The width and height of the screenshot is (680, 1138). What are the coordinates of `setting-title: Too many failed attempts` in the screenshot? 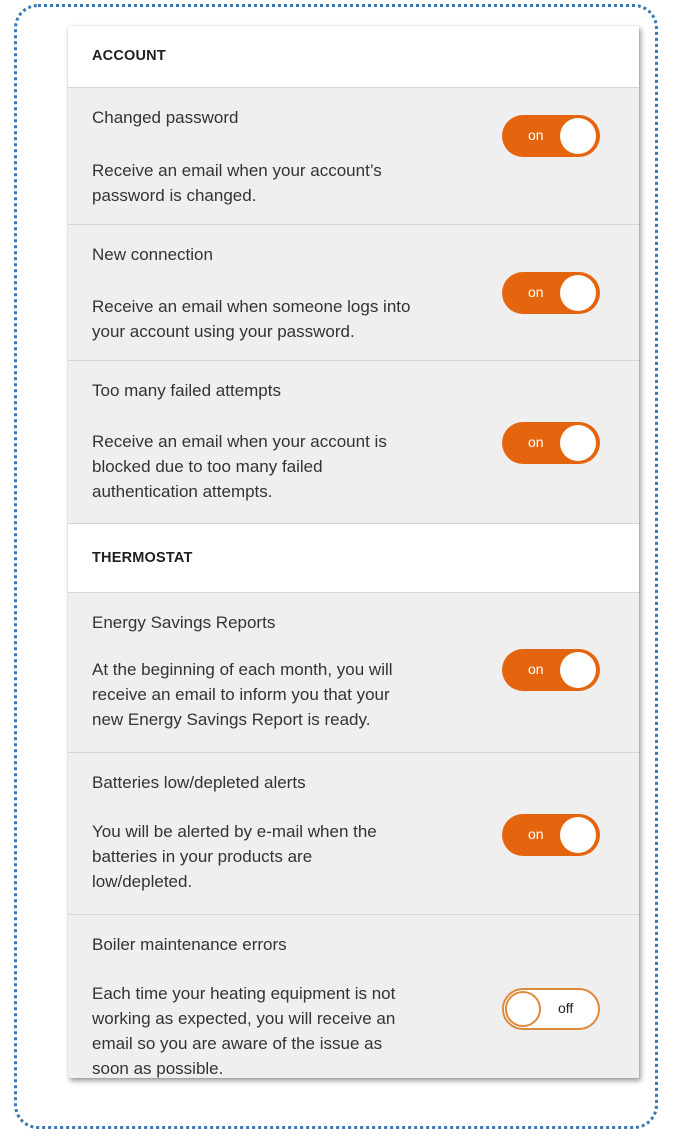 It's located at (186, 390).